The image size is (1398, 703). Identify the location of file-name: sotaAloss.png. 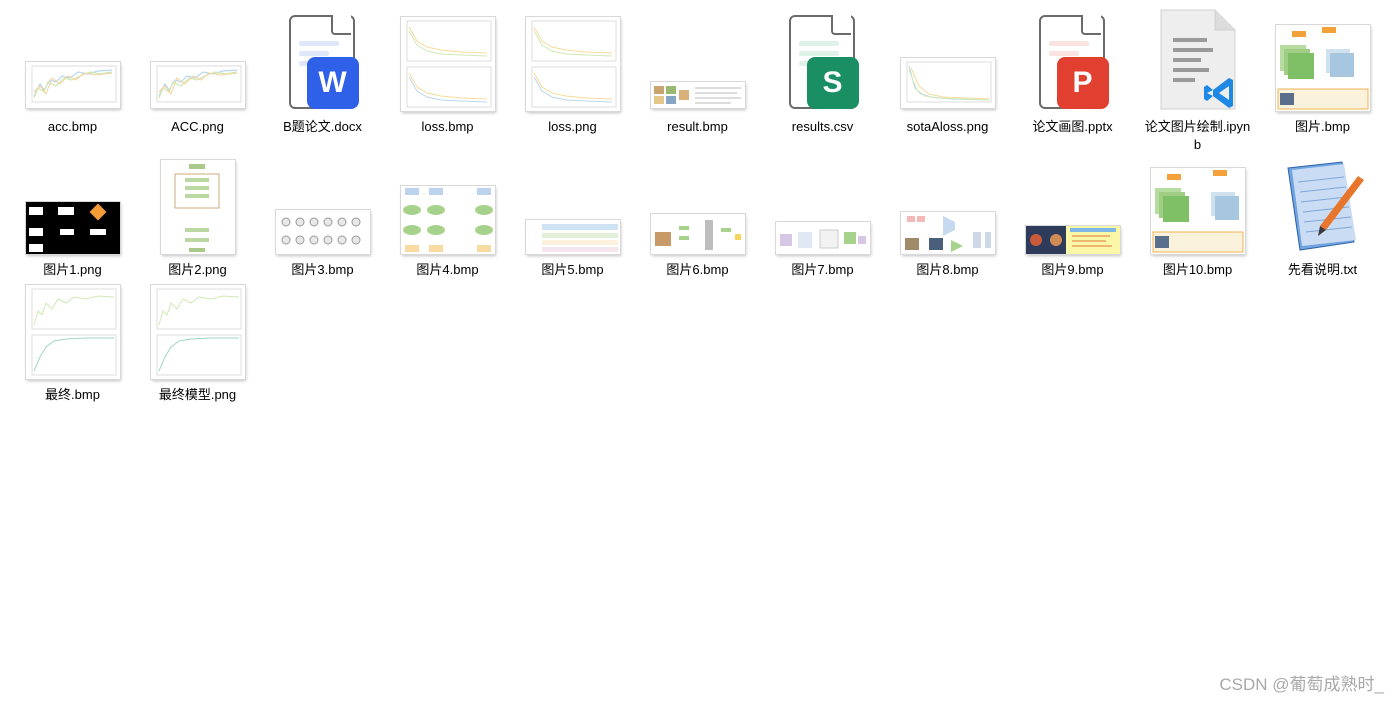
(947, 126).